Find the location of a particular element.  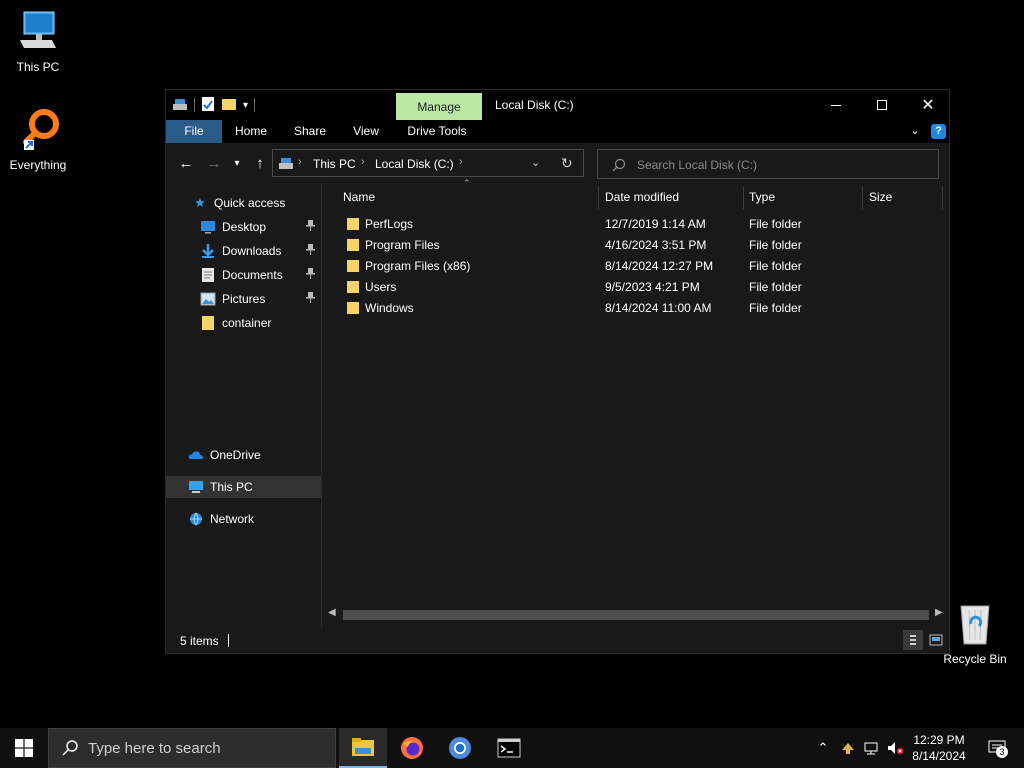

column-header-name: Name is located at coordinates (359, 197).